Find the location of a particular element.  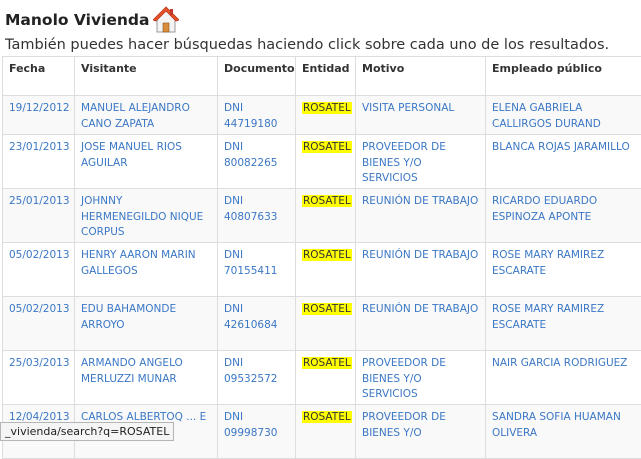

cell-empleado: SANDRA SOFIA HUAMAN OLIVERA is located at coordinates (563, 432).